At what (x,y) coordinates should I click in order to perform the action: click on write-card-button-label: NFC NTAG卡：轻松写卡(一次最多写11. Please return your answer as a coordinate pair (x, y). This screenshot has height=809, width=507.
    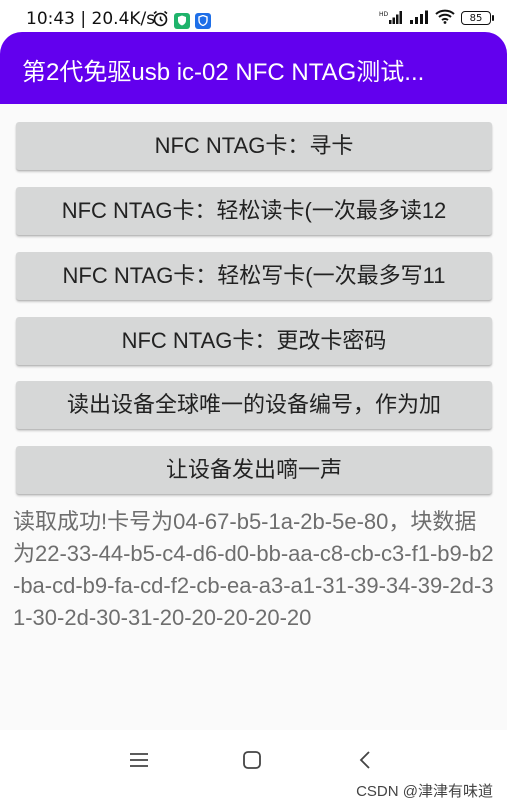
    Looking at the image, I should click on (254, 275).